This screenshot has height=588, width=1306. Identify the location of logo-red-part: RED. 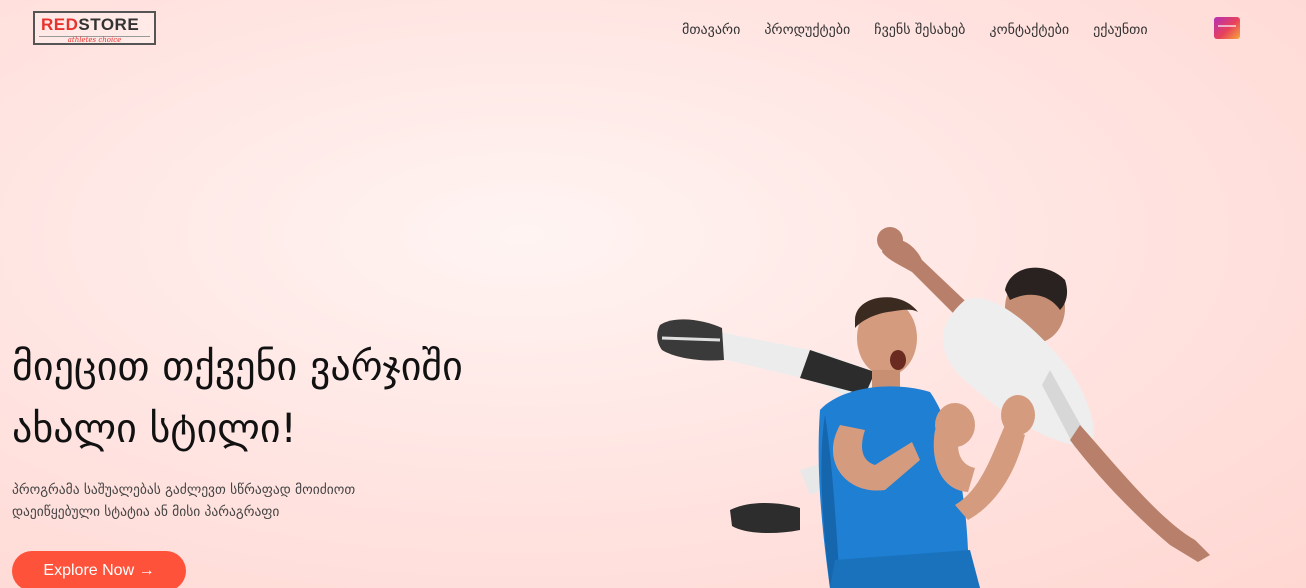
(60, 24).